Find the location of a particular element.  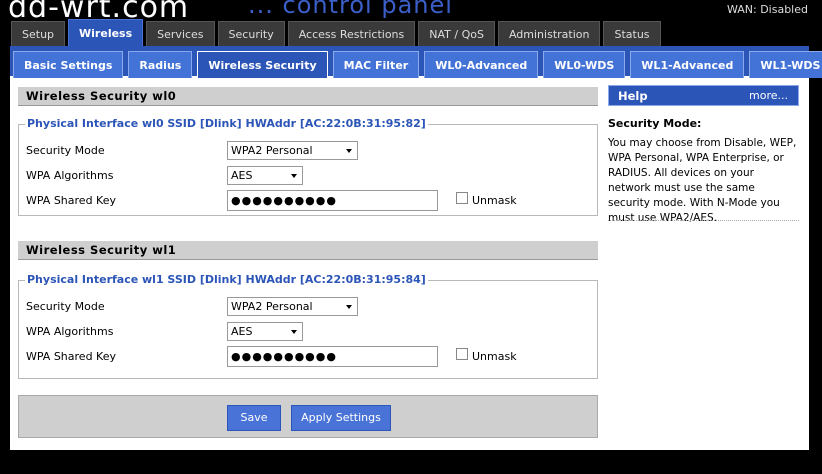

section-title-wl1: Wireless Security wl1 is located at coordinates (308, 250).